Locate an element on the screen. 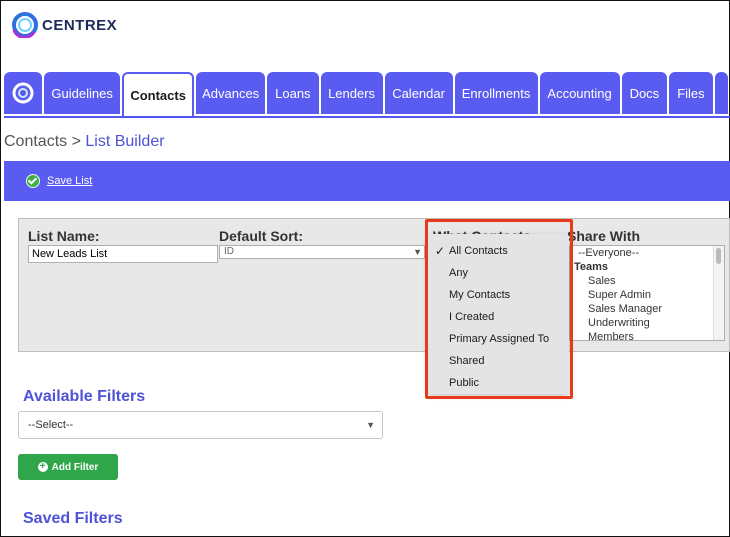 The width and height of the screenshot is (730, 537). tab-loans: Loans is located at coordinates (293, 93).